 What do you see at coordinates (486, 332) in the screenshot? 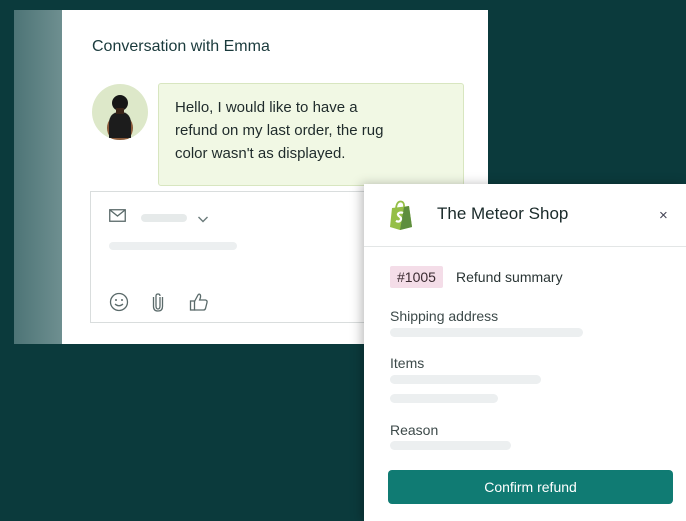
I see `shipping-address-placeholder` at bounding box center [486, 332].